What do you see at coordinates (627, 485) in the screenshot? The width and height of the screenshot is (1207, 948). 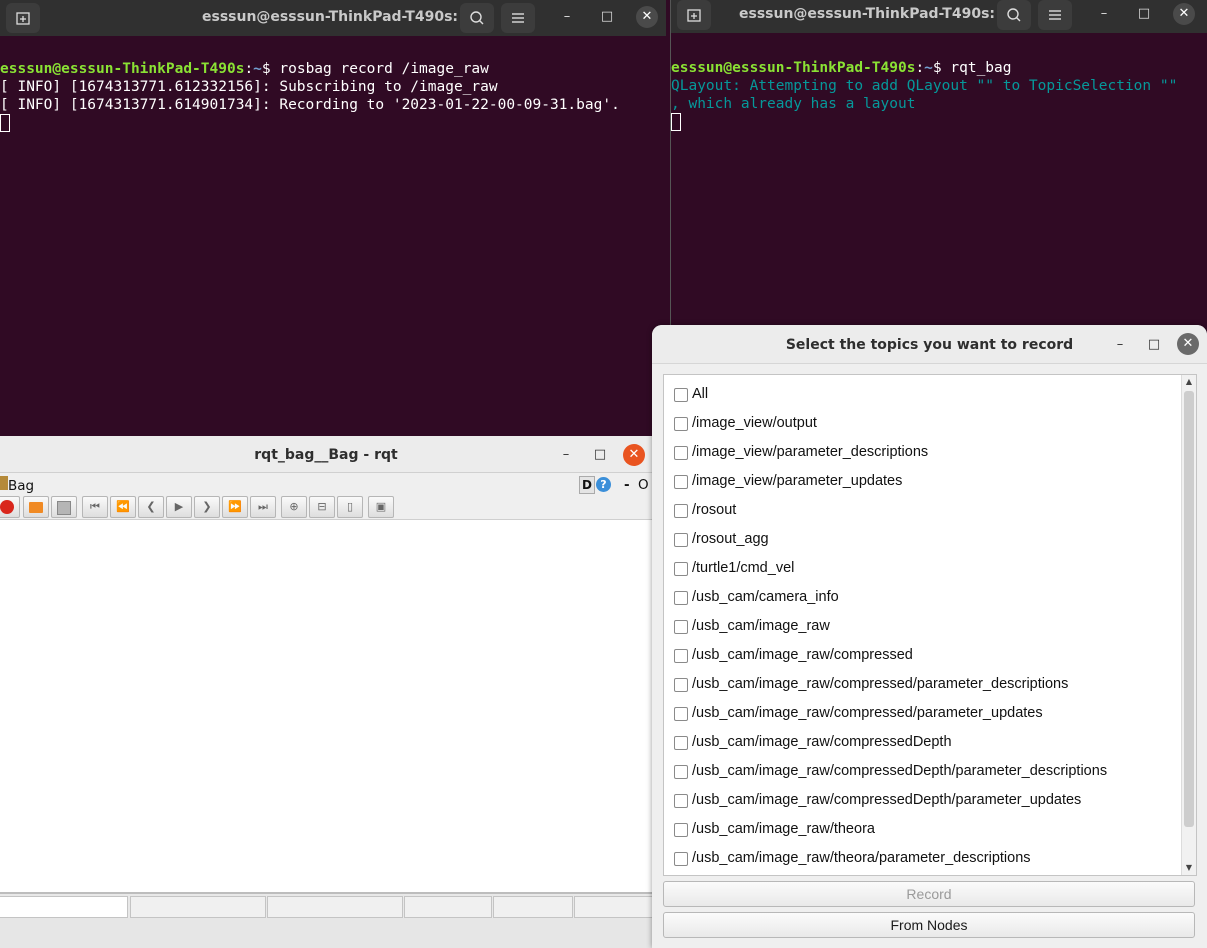 I see `minimize-plugin-button: -` at bounding box center [627, 485].